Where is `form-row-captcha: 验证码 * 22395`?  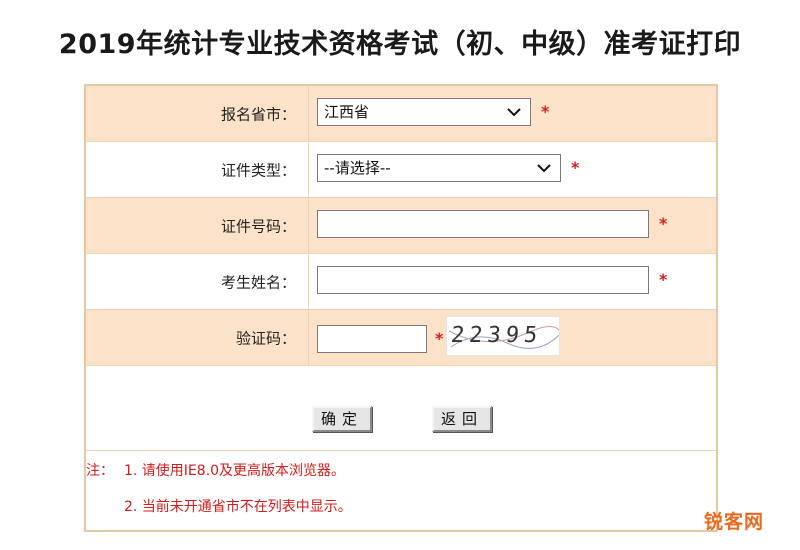
form-row-captcha: 验证码 * 22395 is located at coordinates (401, 338).